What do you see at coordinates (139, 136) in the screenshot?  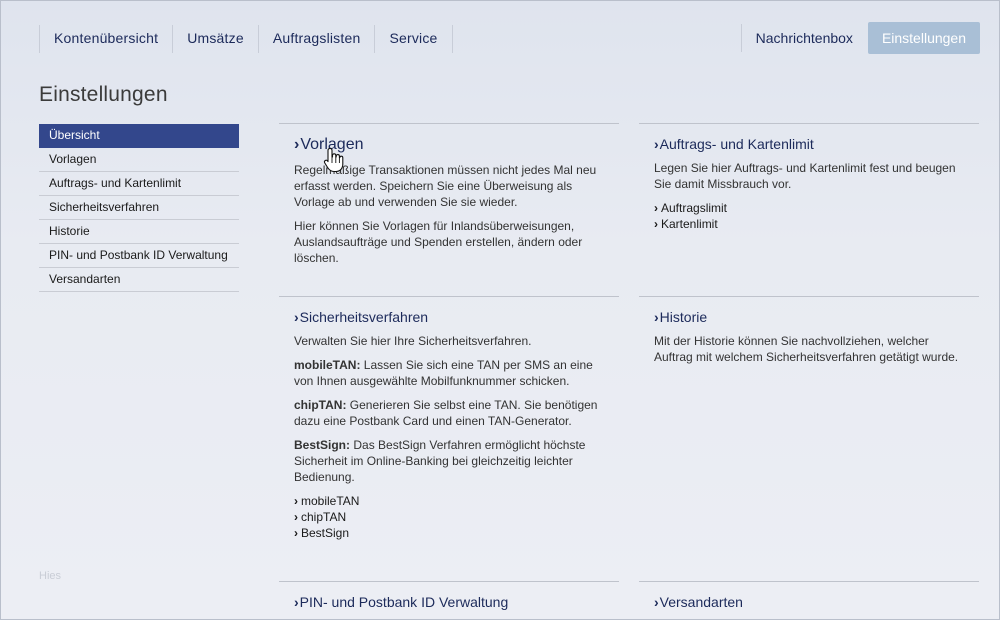 I see `sidebar-item-uebersicht: Übersicht` at bounding box center [139, 136].